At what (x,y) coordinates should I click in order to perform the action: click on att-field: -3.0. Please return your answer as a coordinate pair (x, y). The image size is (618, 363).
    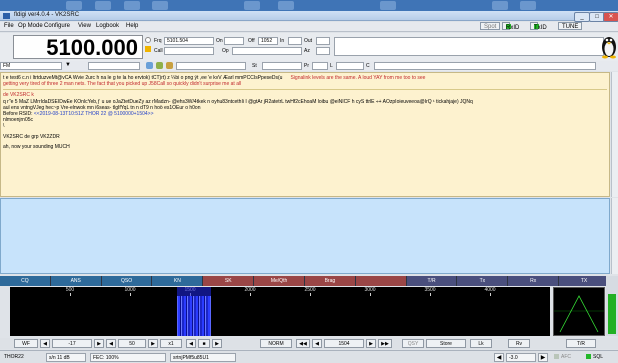
    Looking at the image, I should click on (521, 357).